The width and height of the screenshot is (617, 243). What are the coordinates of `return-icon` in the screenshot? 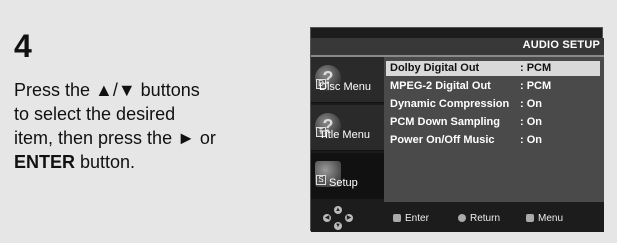 It's located at (462, 218).